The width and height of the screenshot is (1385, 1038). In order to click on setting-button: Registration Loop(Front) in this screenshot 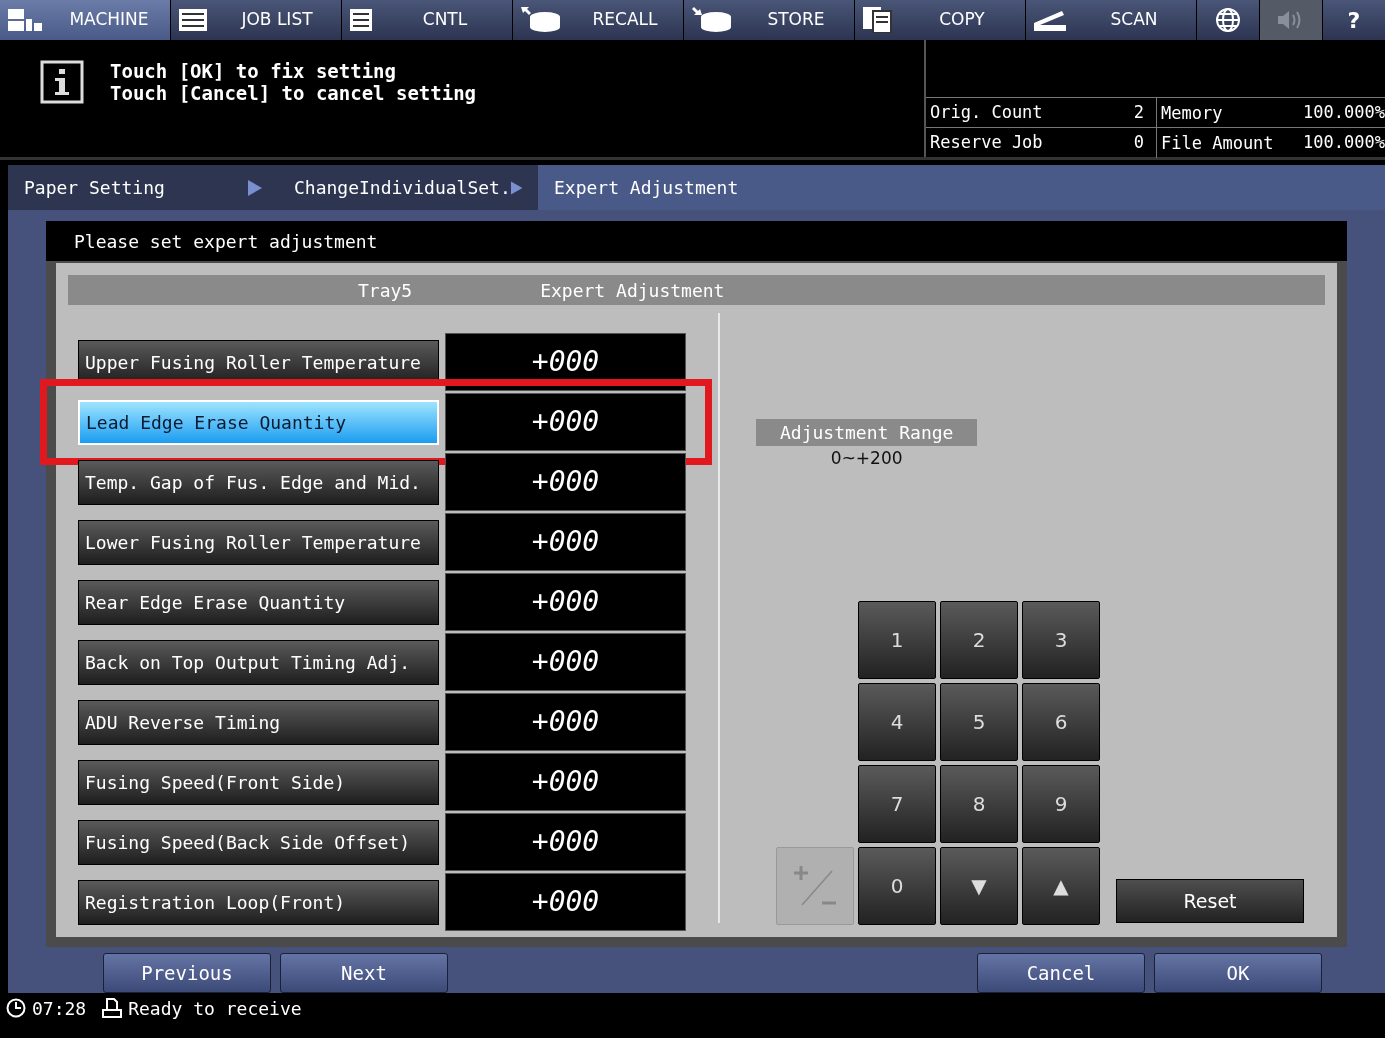, I will do `click(258, 902)`.